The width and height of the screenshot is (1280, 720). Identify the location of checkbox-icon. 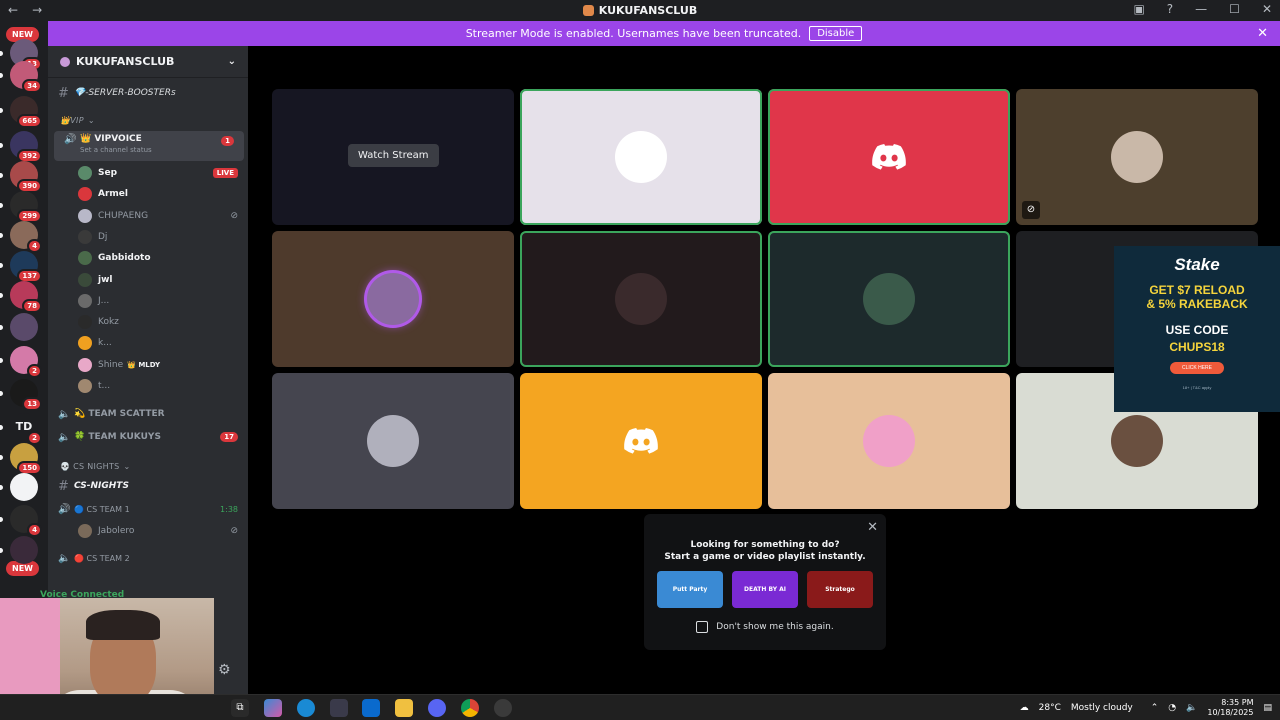
(702, 627).